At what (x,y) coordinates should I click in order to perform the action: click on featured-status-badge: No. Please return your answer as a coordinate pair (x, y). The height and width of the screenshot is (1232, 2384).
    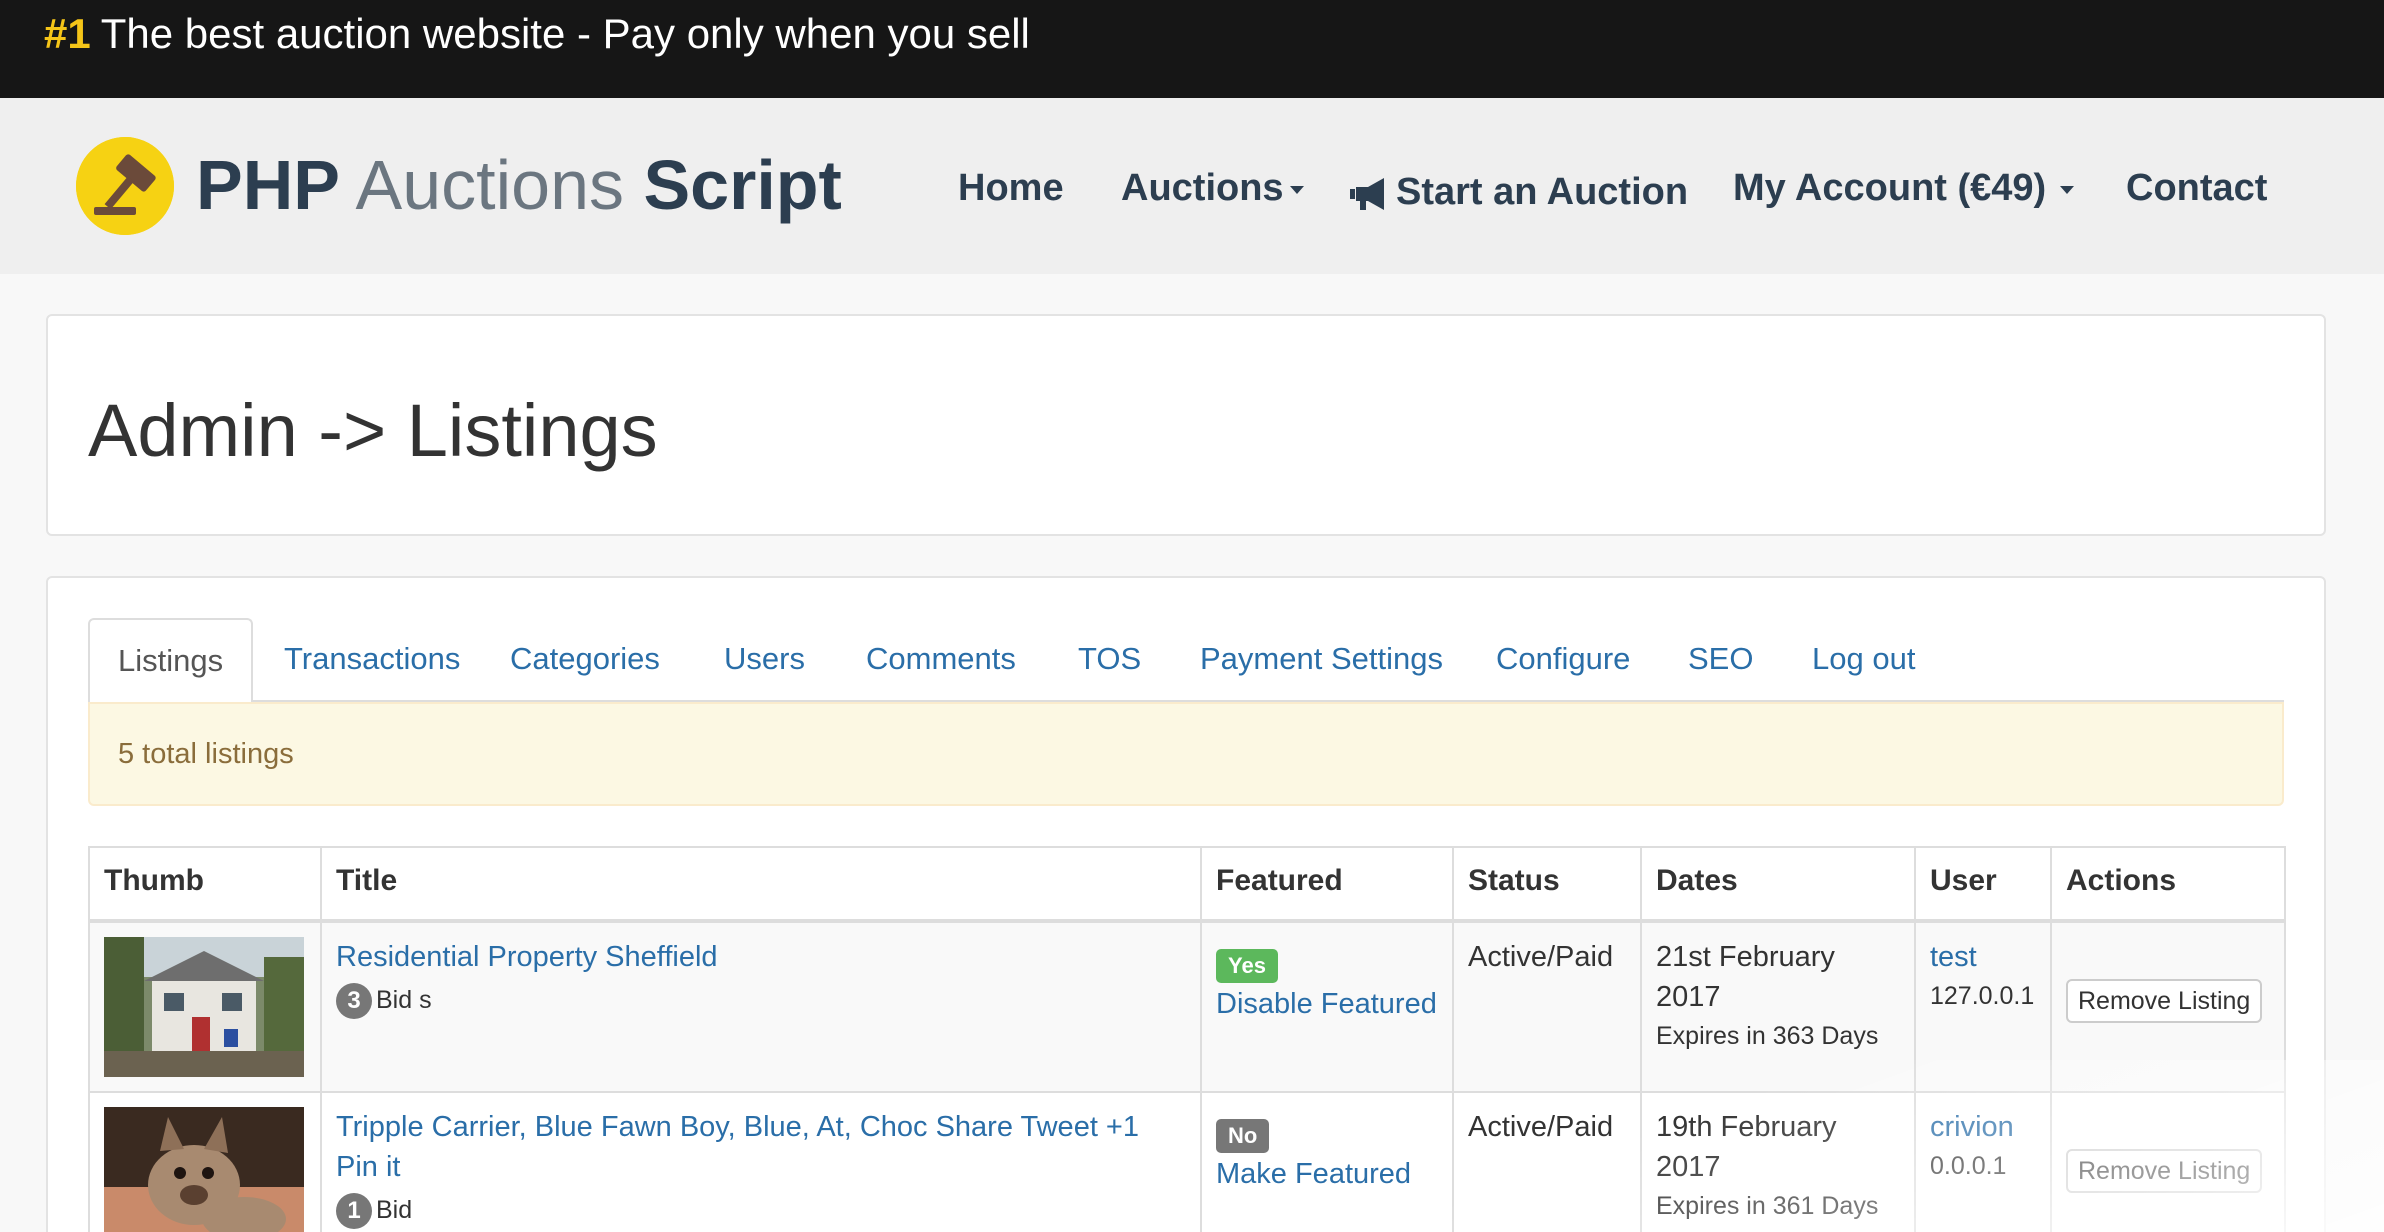
    Looking at the image, I should click on (1243, 1136).